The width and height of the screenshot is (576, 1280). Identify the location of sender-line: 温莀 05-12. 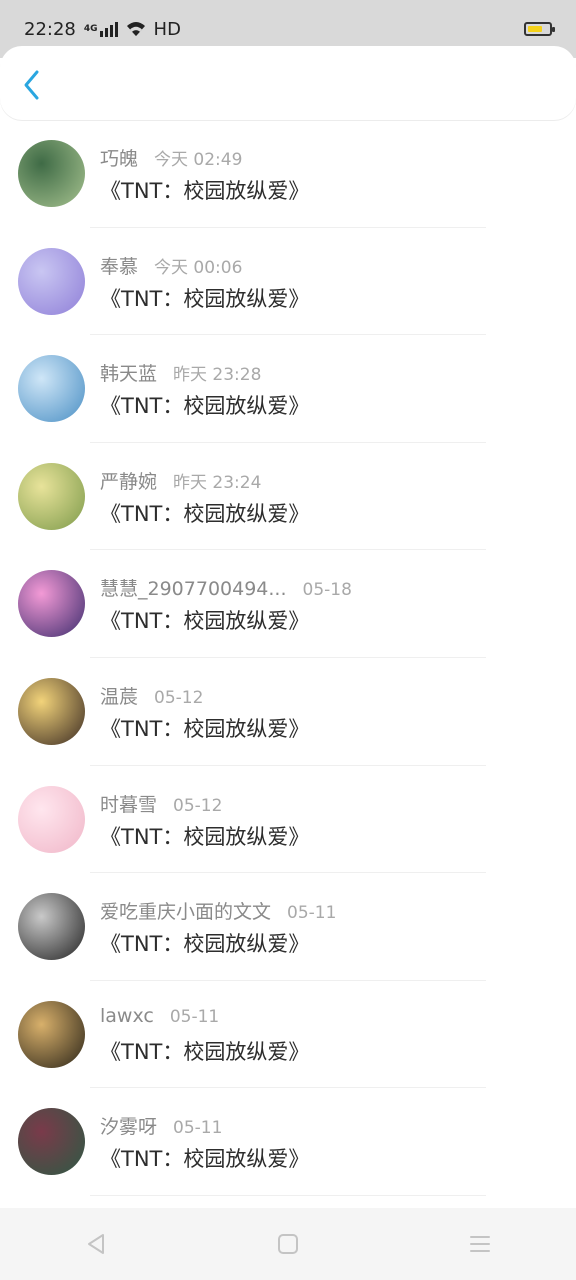
(151, 695).